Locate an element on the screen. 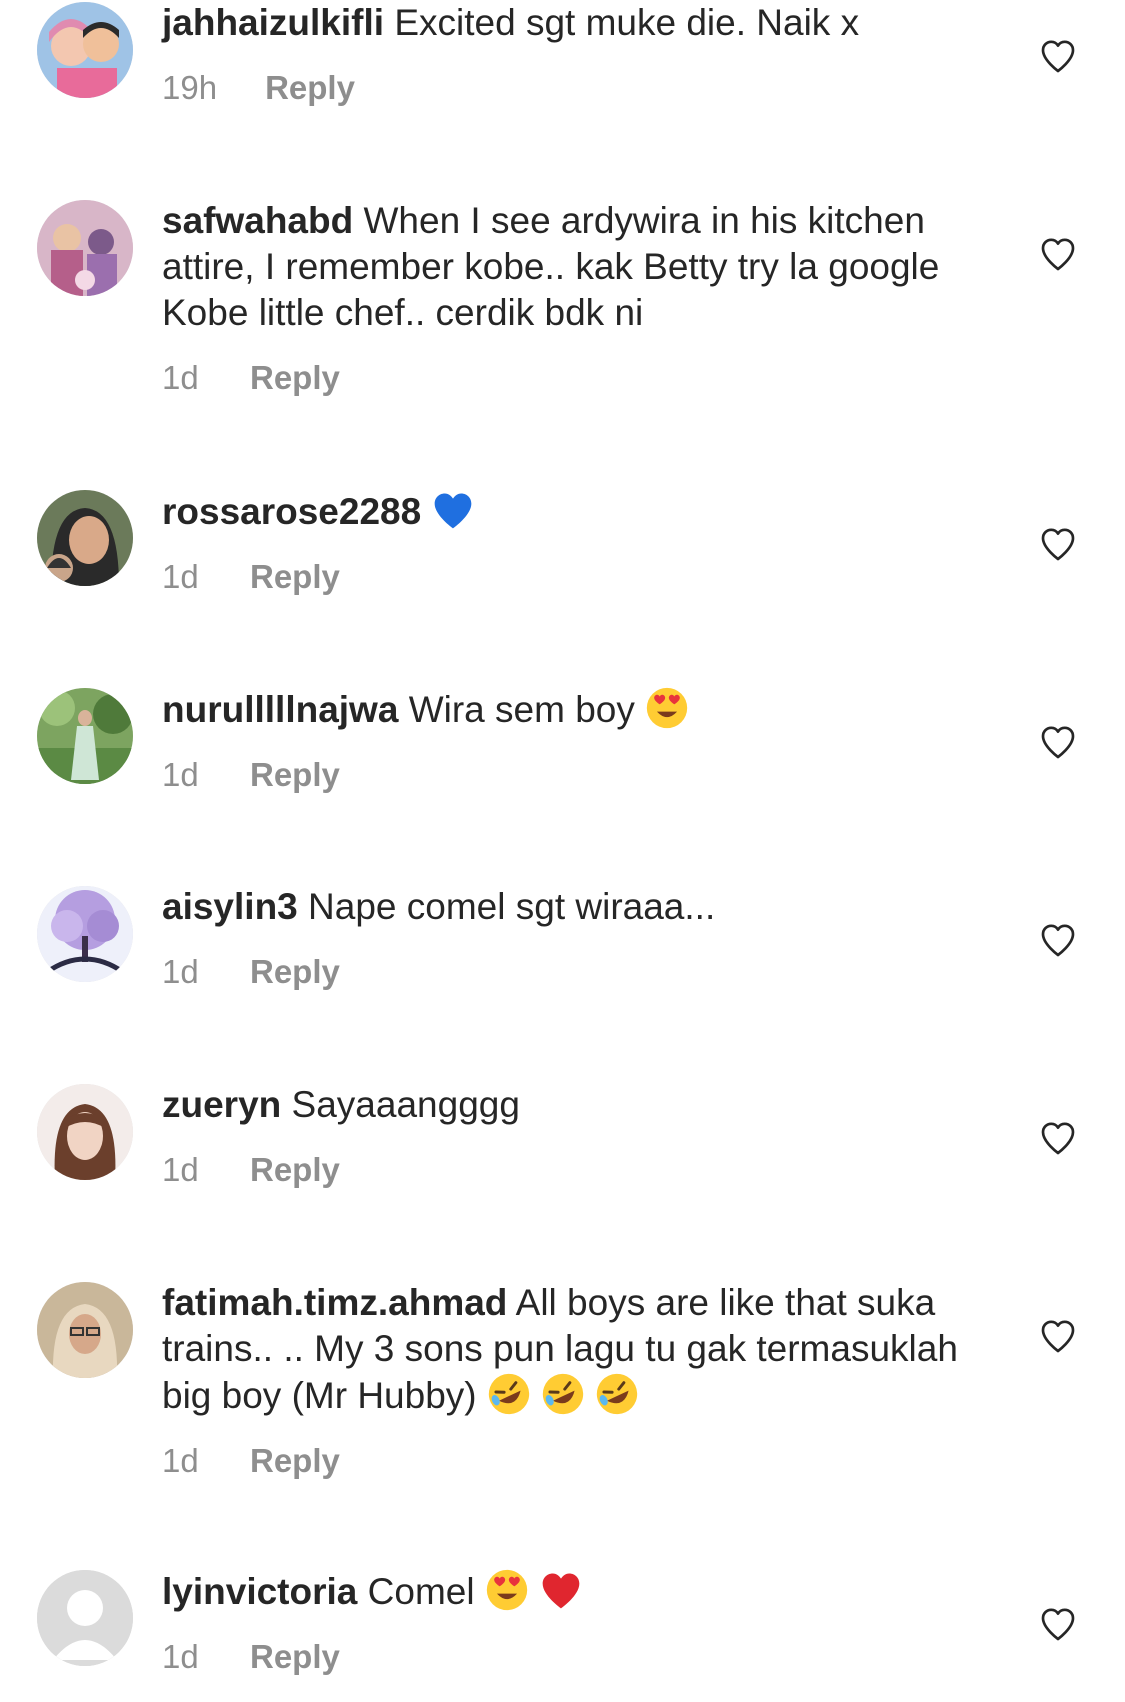 The height and width of the screenshot is (1702, 1125). comment-text: lyinvictoria Comel is located at coordinates (562, 1591).